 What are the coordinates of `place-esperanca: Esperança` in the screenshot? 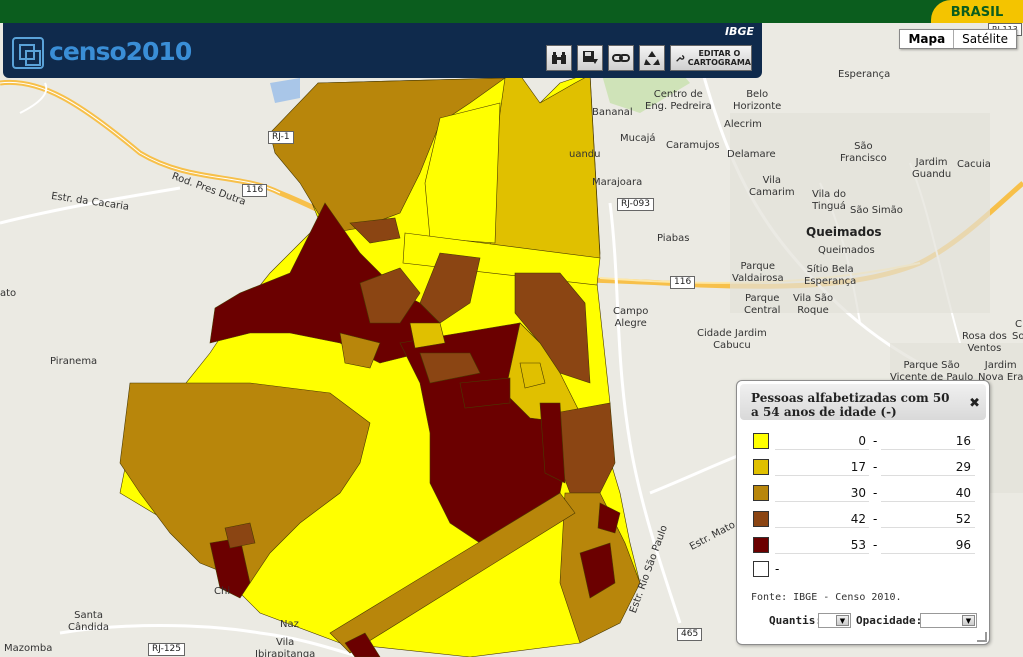 It's located at (864, 74).